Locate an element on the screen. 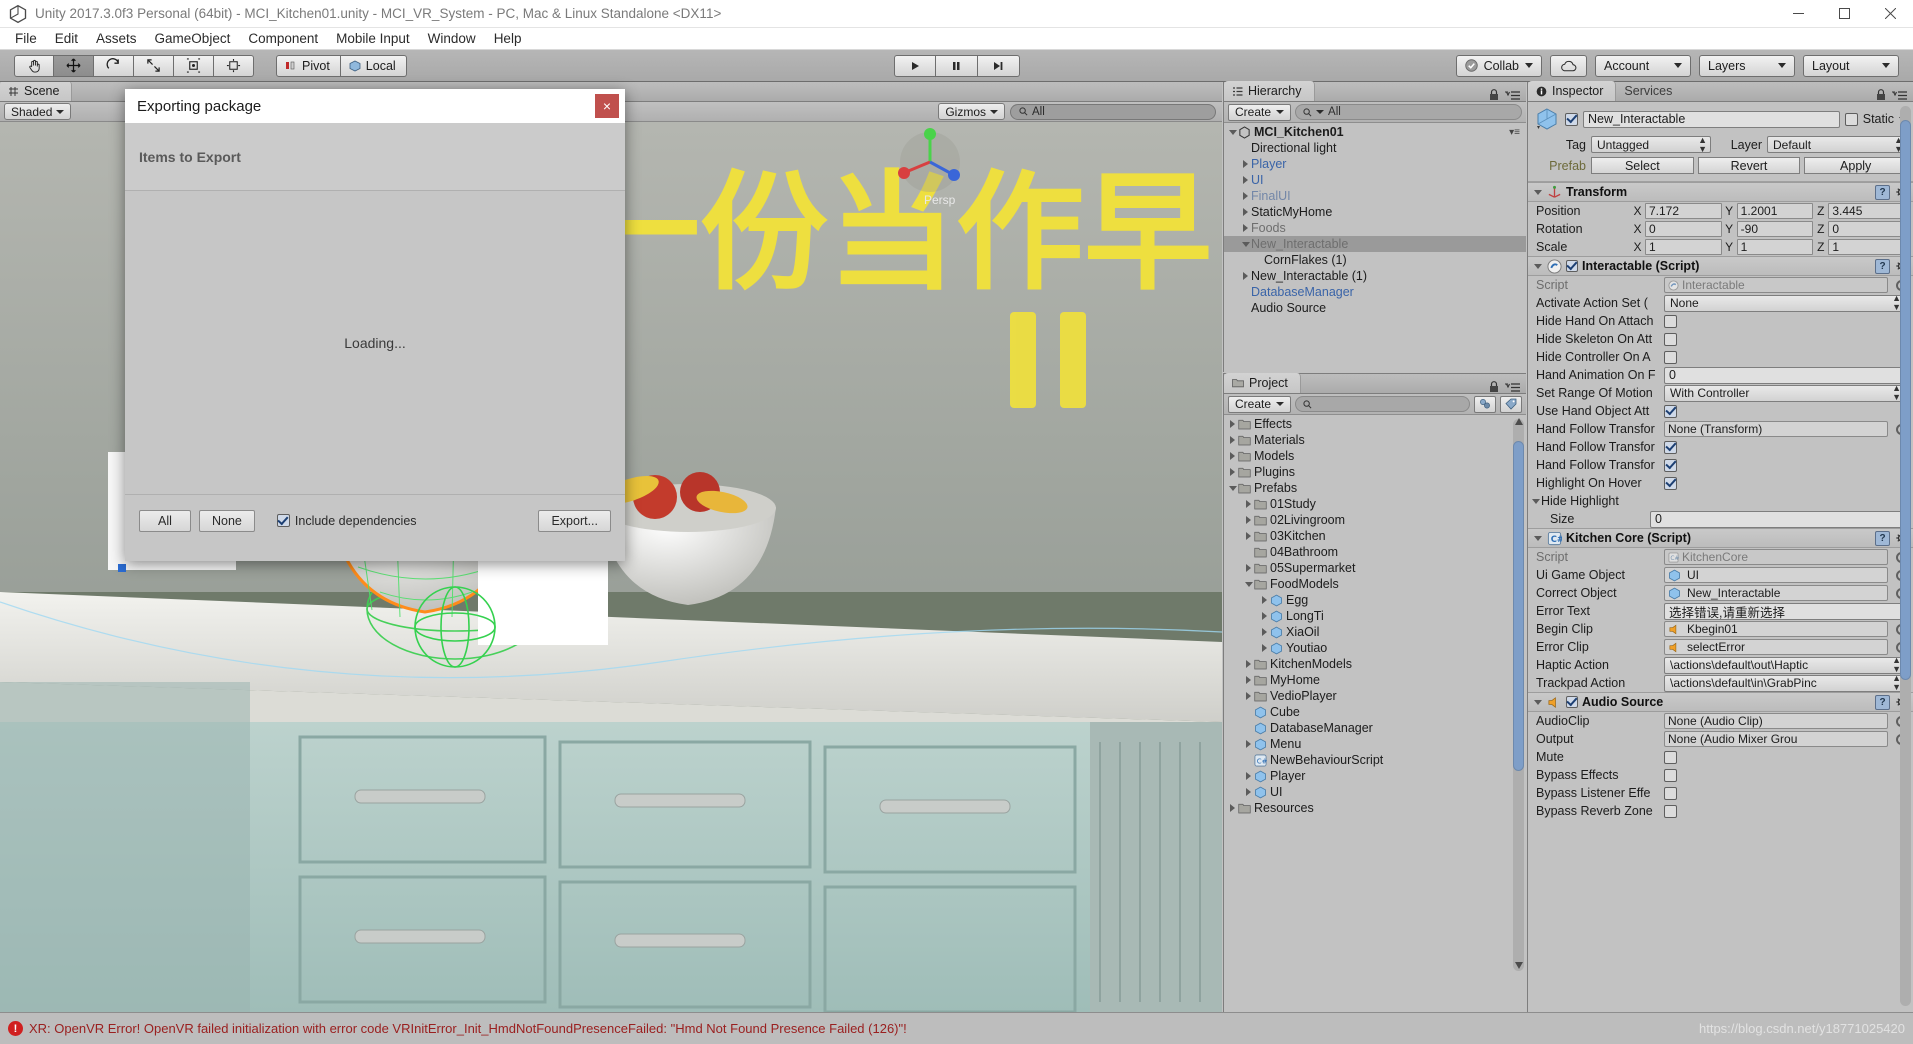  layer-dropdown: Default ▲ ▼ is located at coordinates (1837, 144).